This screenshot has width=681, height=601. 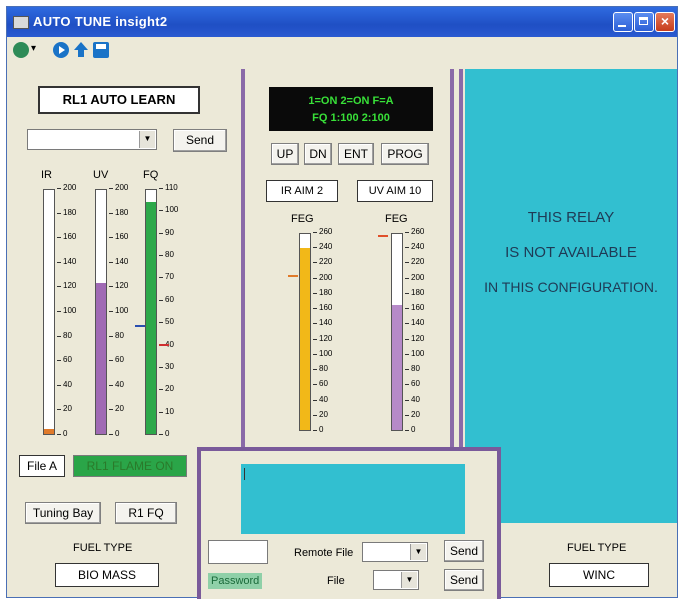 What do you see at coordinates (63, 513) in the screenshot?
I see `tuning-bay-button: Tuning Bay` at bounding box center [63, 513].